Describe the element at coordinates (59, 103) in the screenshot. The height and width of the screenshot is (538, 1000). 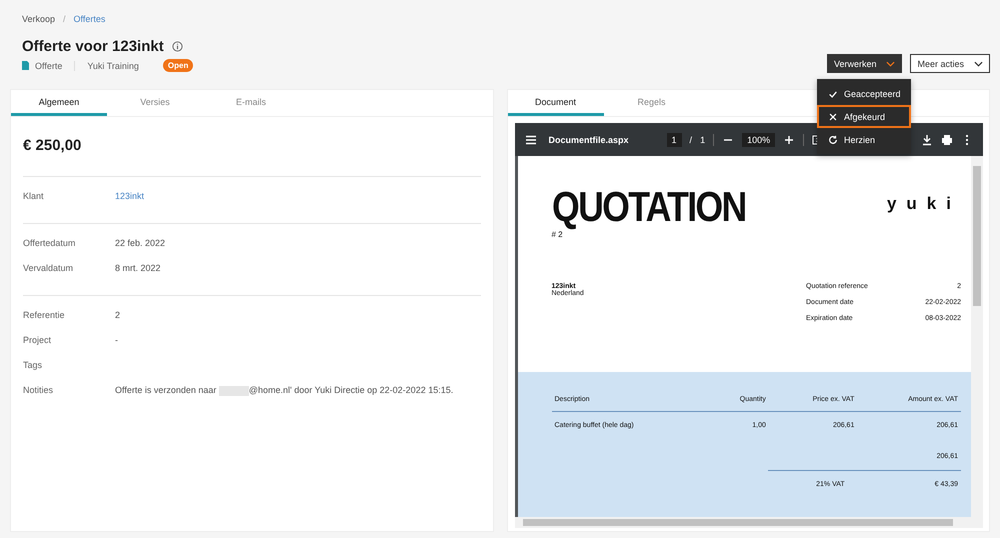
I see `tab: Algemeen` at that location.